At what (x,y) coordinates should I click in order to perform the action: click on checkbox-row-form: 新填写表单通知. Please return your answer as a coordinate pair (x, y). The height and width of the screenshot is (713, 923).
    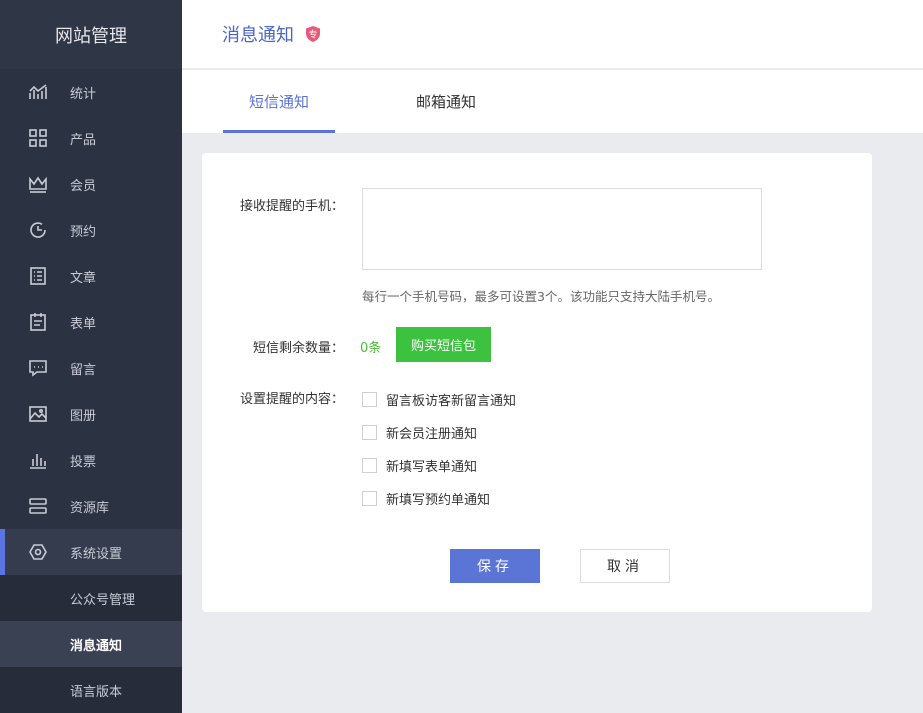
    Looking at the image, I should click on (419, 465).